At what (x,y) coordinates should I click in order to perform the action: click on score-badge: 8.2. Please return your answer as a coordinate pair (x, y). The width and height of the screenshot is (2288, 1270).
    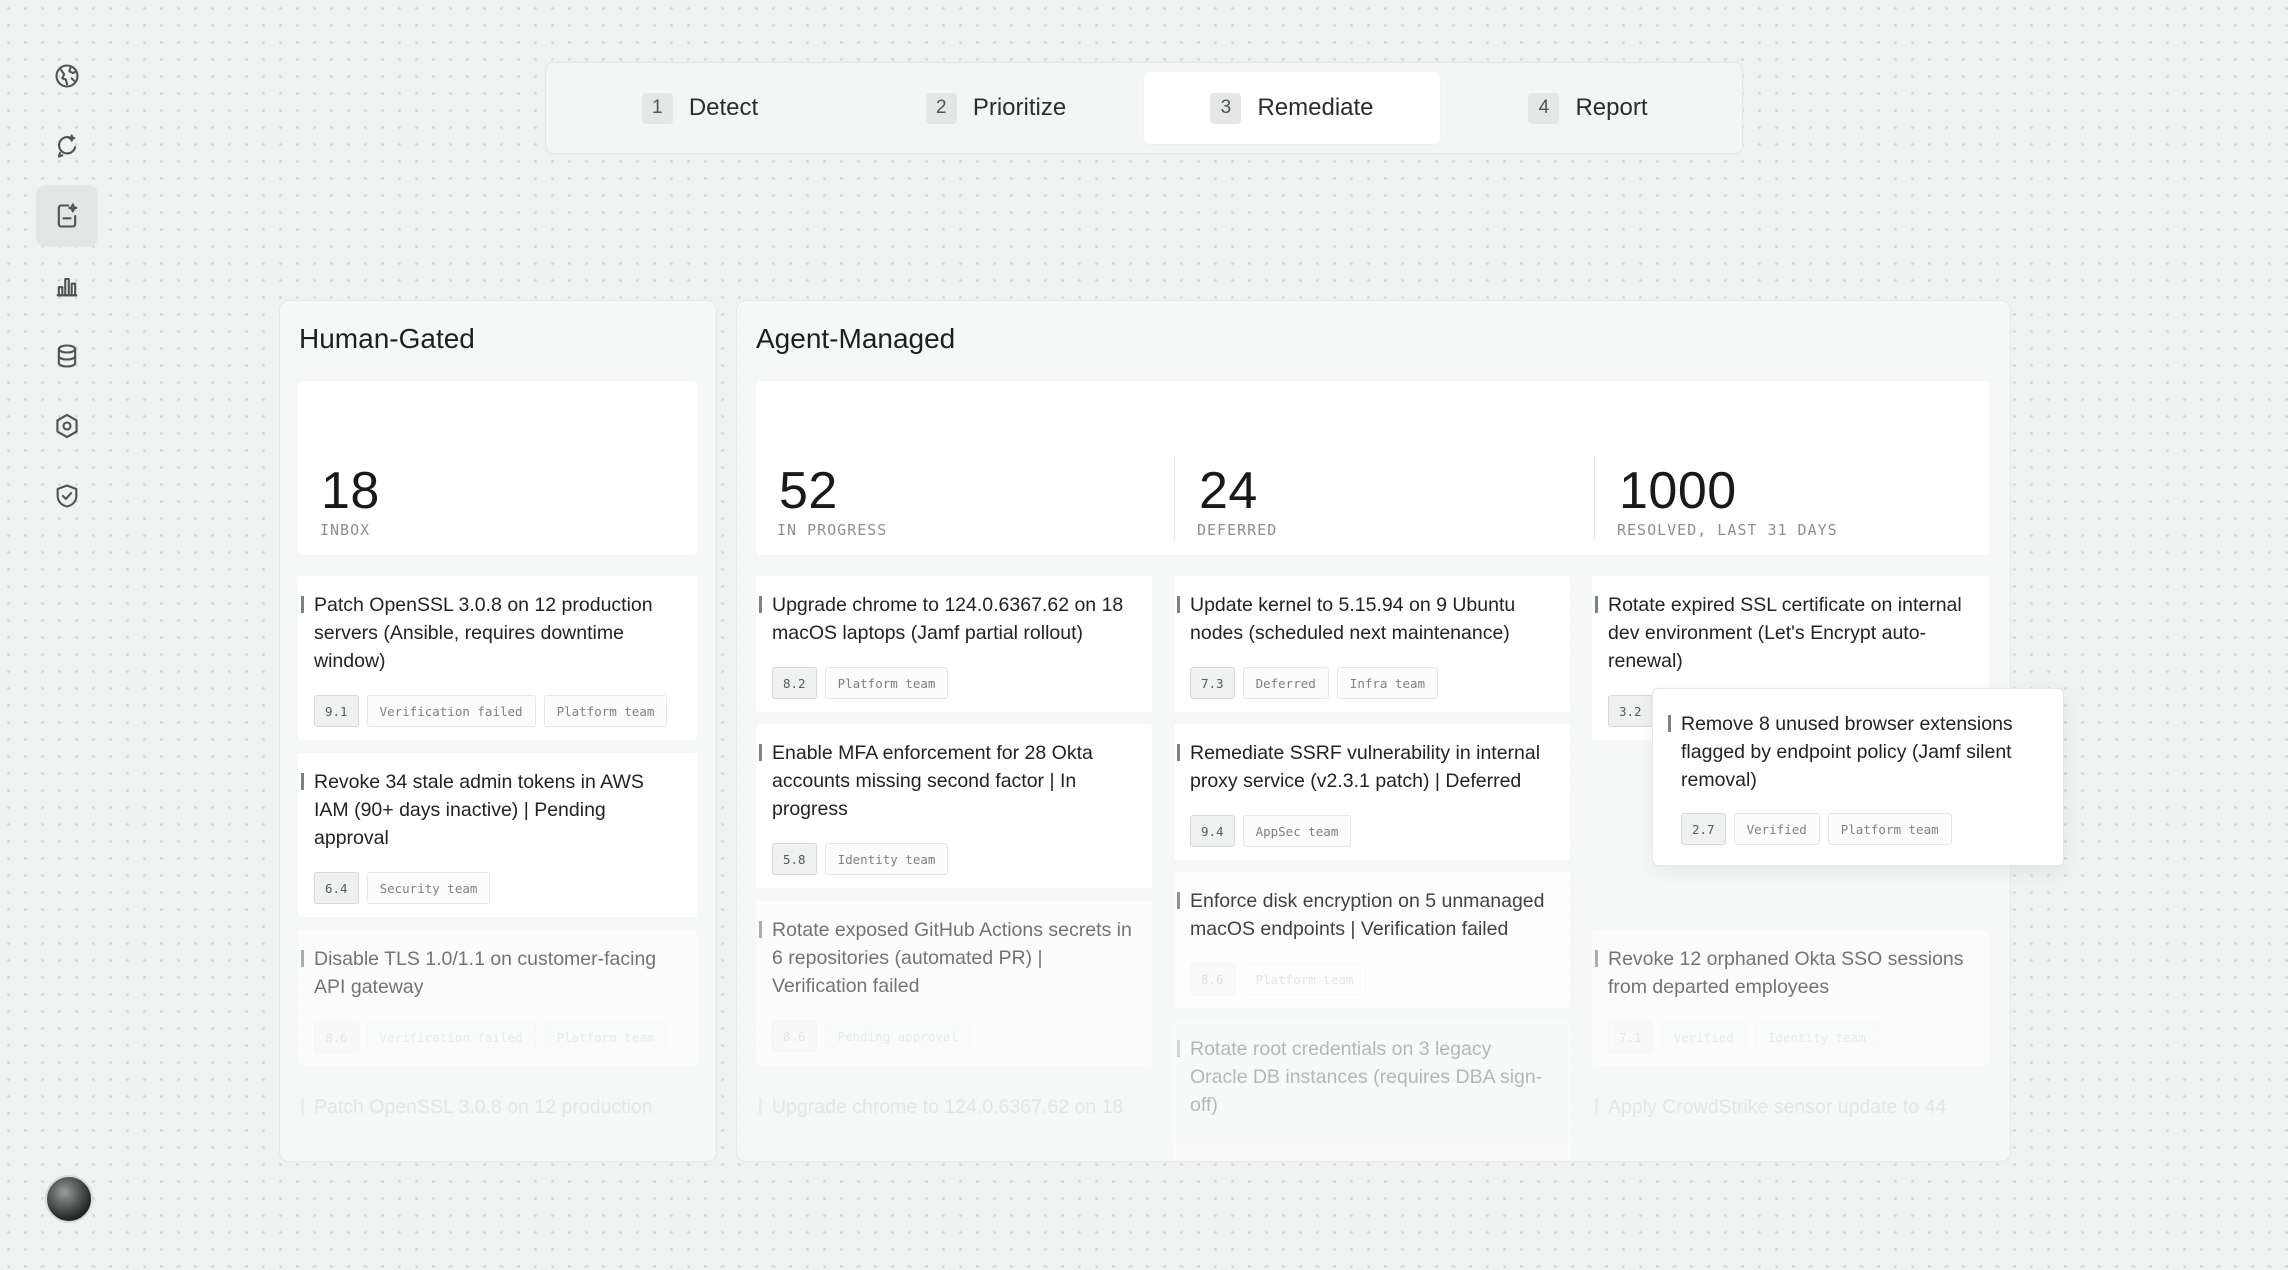
    Looking at the image, I should click on (794, 683).